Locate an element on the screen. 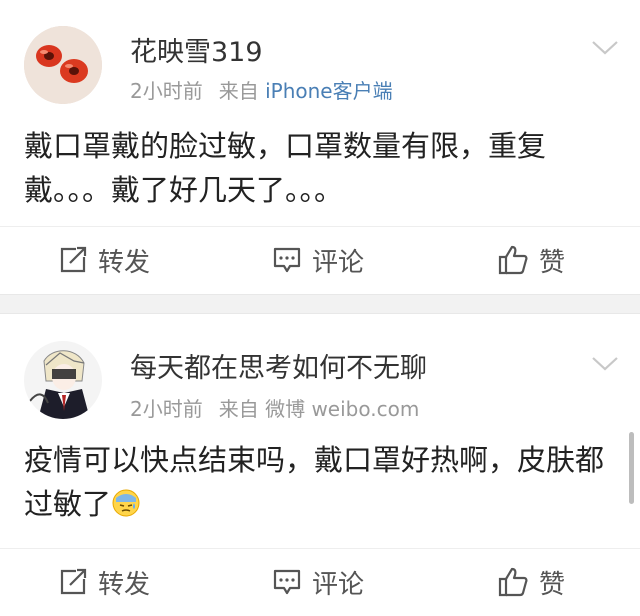 The height and width of the screenshot is (616, 640). post-meta: 2小时前 来自 微博 weibo.com is located at coordinates (274, 407).